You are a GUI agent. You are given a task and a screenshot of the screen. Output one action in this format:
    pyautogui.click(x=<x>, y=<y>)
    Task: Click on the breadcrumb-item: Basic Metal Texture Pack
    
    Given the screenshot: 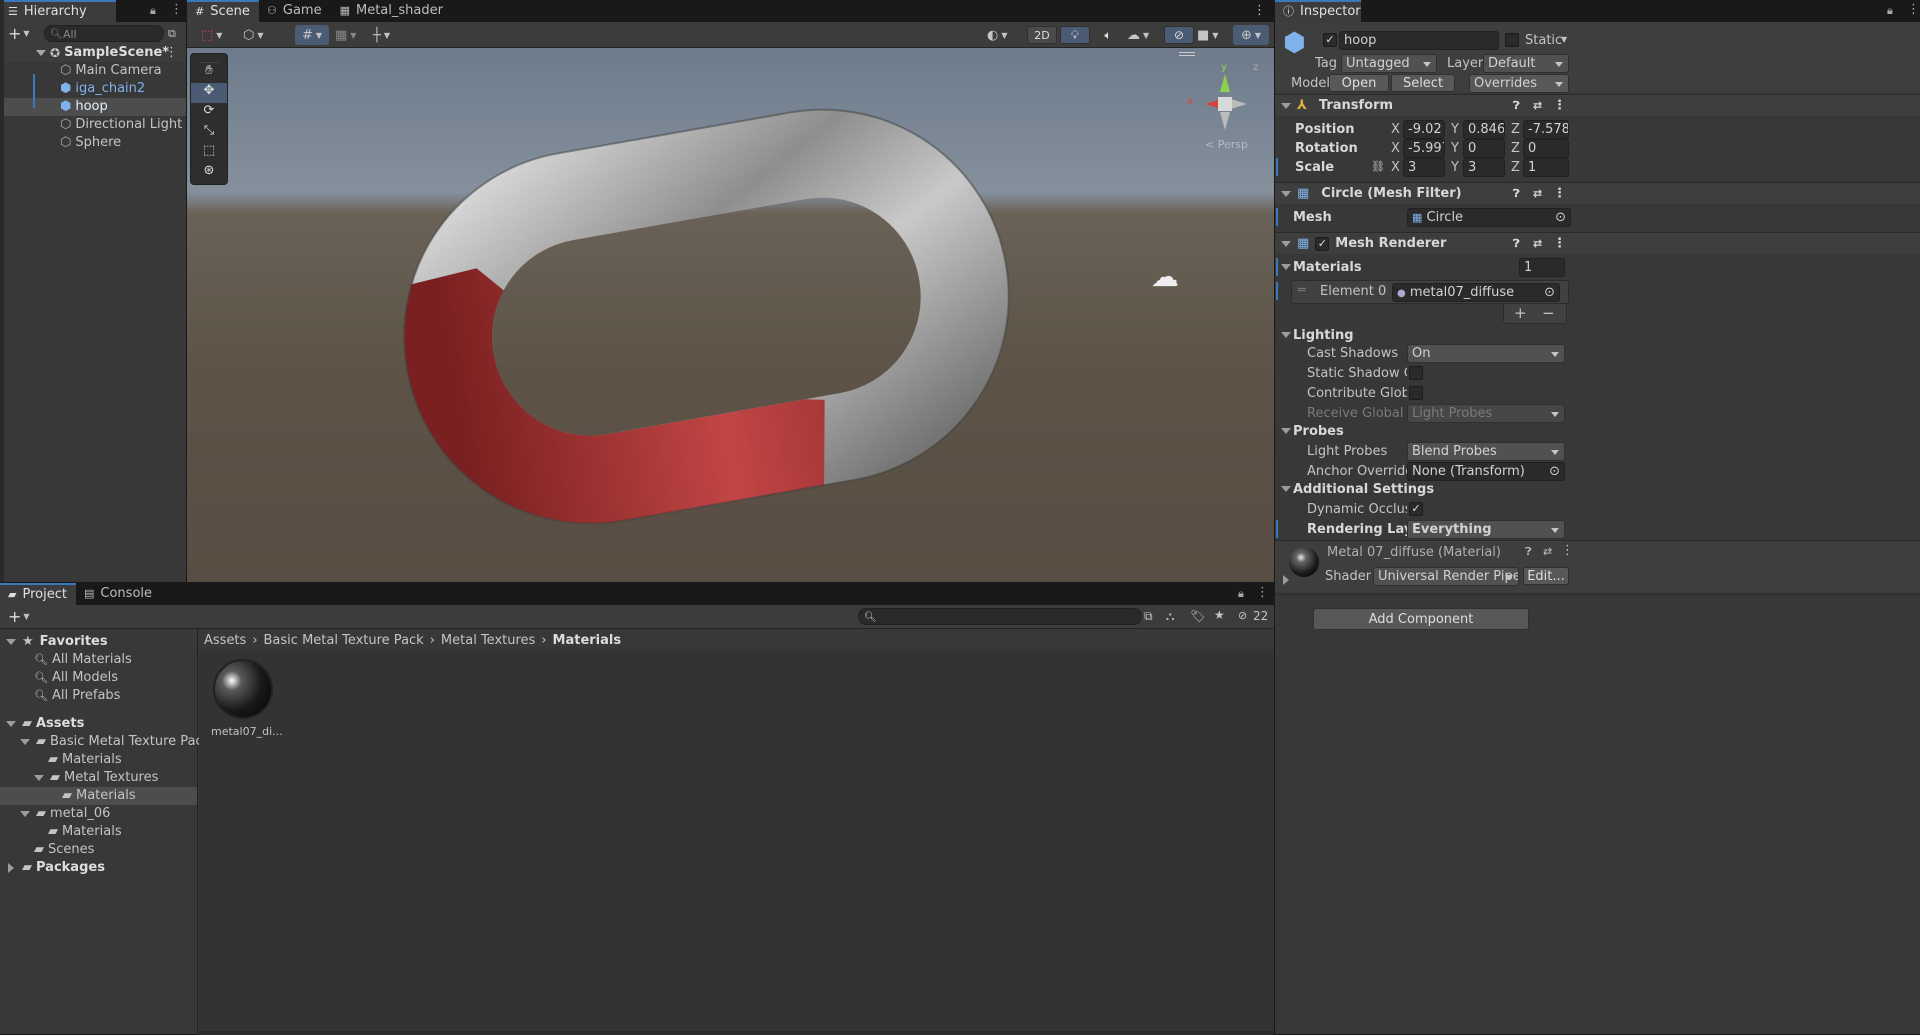 What is the action you would take?
    pyautogui.click(x=344, y=640)
    